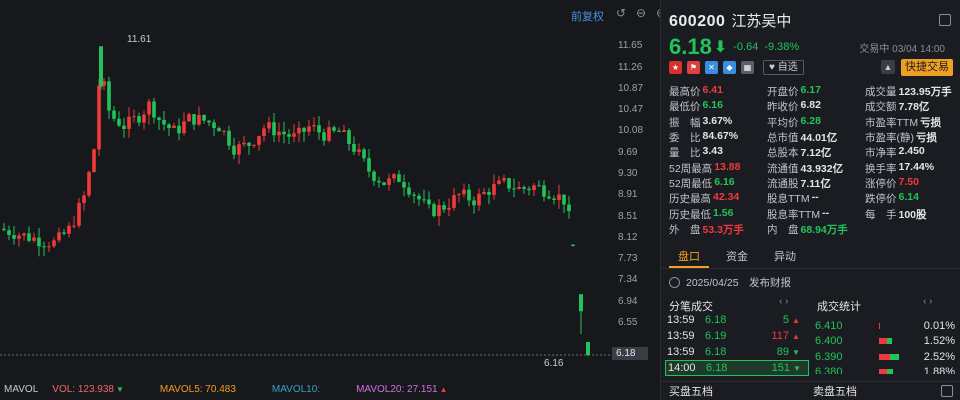 This screenshot has height=400, width=960. What do you see at coordinates (730, 282) in the screenshot?
I see `report-notice: 2025/04/25 发布财报` at bounding box center [730, 282].